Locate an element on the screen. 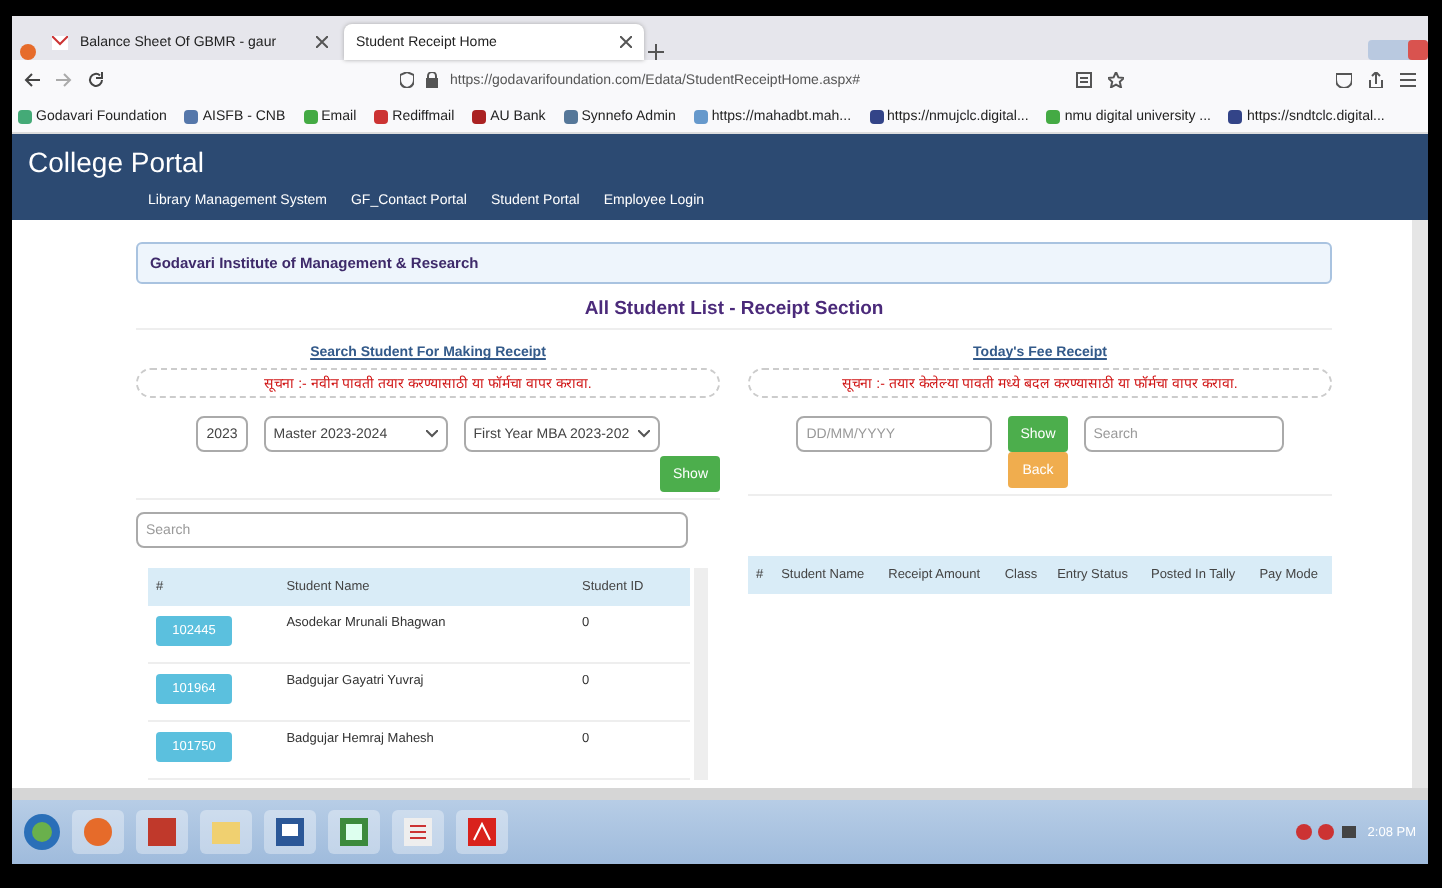  share-icon is located at coordinates (1376, 80).